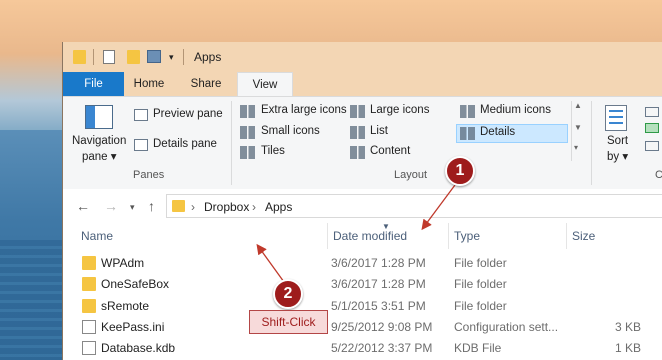 Image resolution: width=662 pixels, height=360 pixels. What do you see at coordinates (288, 322) in the screenshot?
I see `shift-click-label: Shift-Click` at bounding box center [288, 322].